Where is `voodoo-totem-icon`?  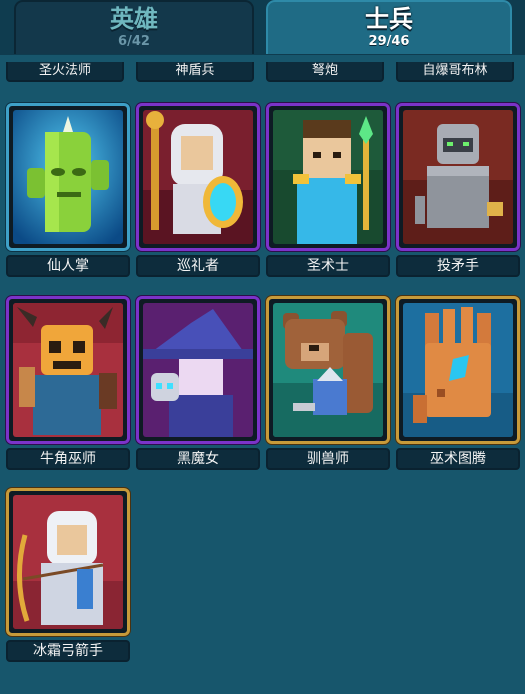
voodoo-totem-icon is located at coordinates (458, 370).